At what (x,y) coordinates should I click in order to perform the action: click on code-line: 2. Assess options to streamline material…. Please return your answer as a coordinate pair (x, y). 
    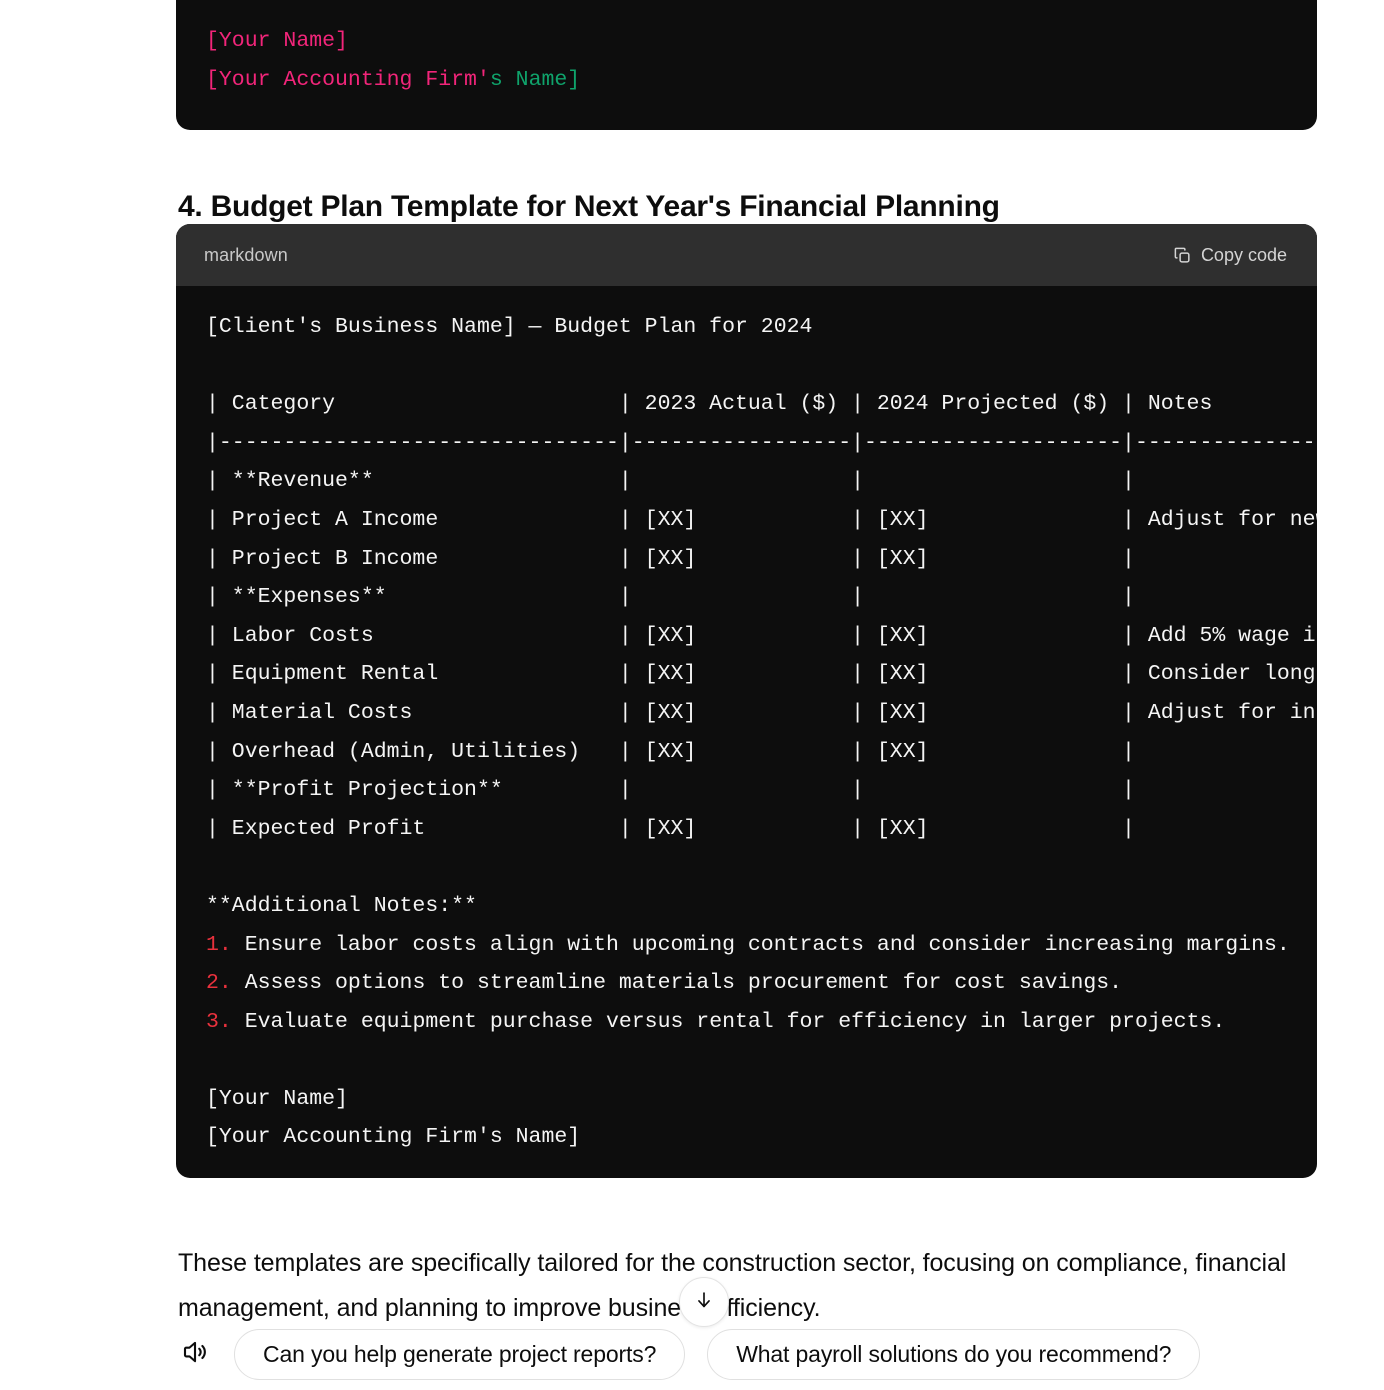
    Looking at the image, I should click on (761, 983).